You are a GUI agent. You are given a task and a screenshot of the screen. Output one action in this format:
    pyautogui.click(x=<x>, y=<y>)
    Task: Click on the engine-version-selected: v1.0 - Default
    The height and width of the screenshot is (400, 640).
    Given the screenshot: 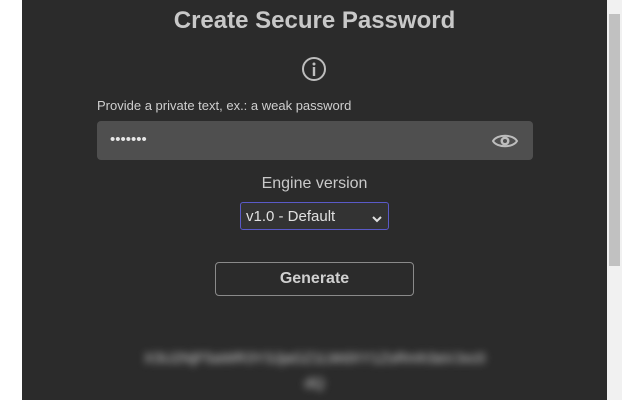 What is the action you would take?
    pyautogui.click(x=291, y=216)
    